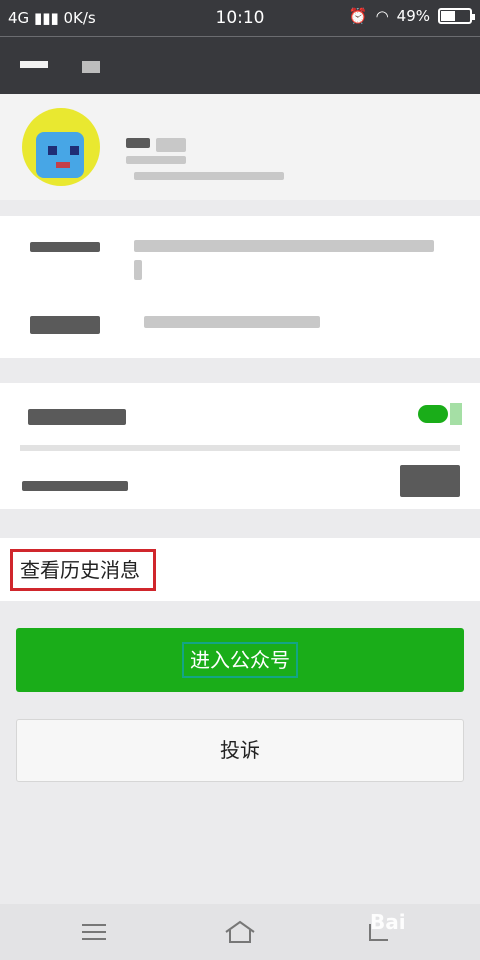 This screenshot has height=960, width=480. Describe the element at coordinates (209, 176) in the screenshot. I see `account-id-pixelated` at that location.